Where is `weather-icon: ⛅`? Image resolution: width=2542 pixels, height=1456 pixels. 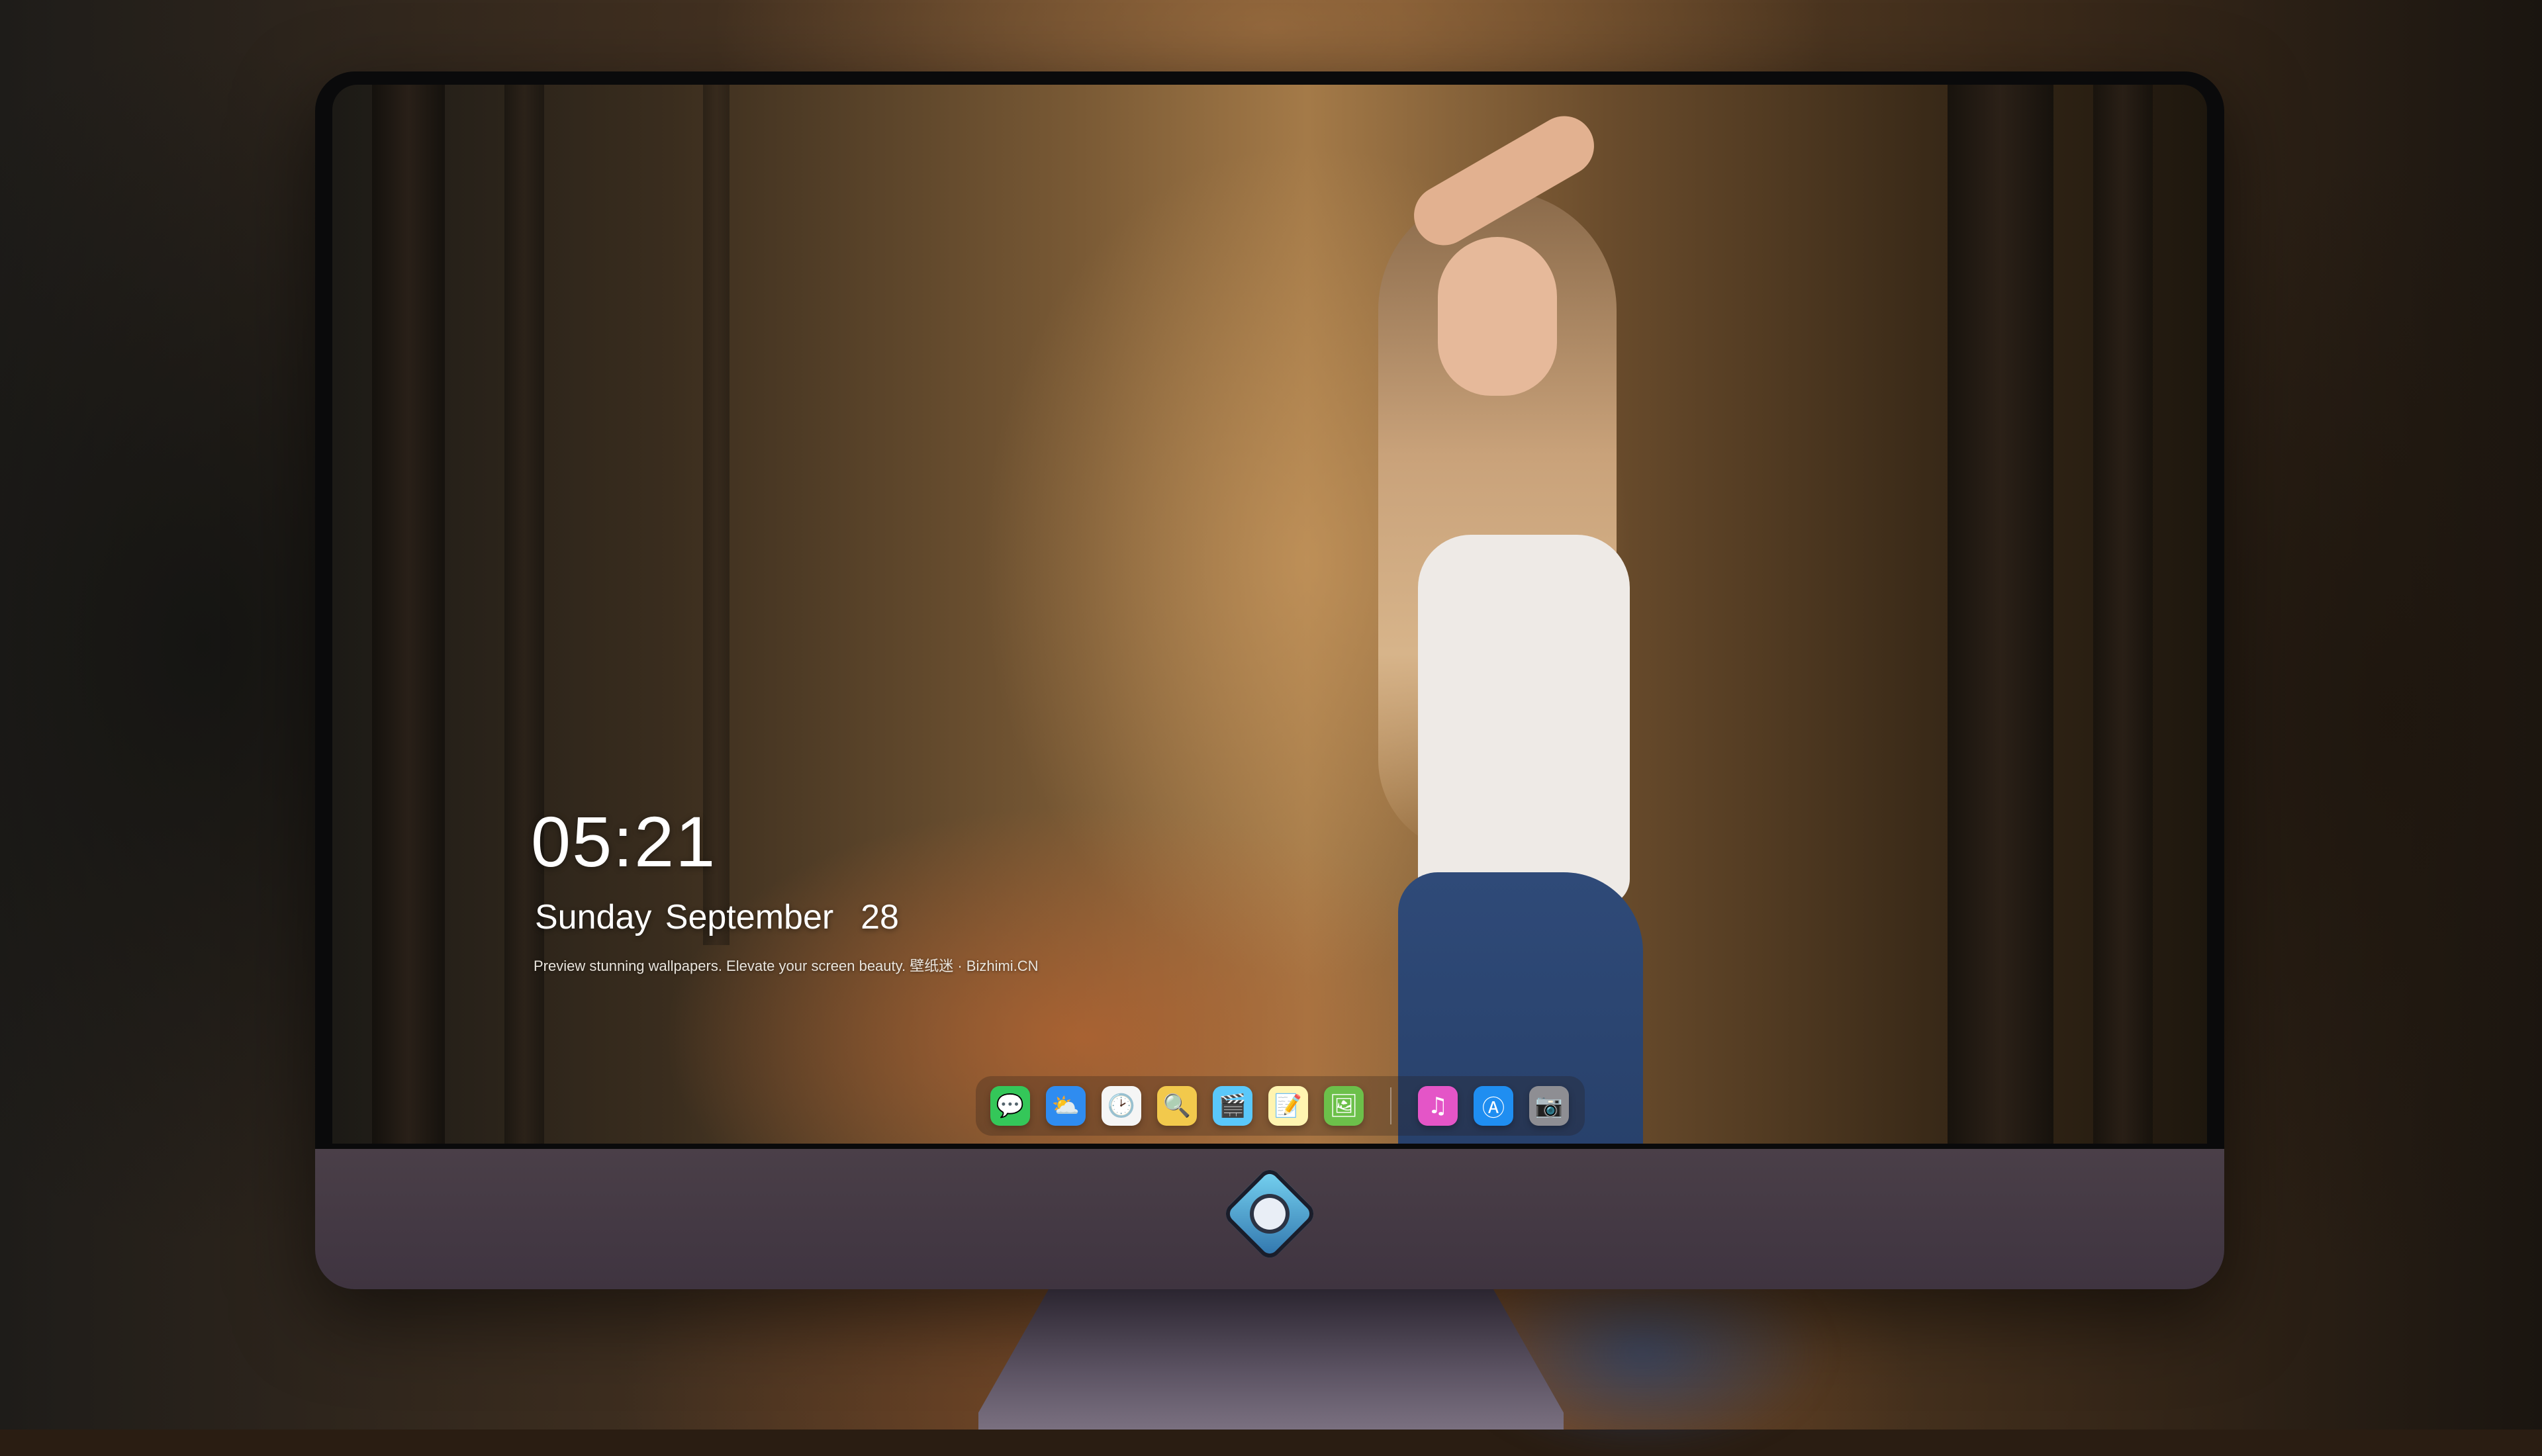
weather-icon: ⛅ is located at coordinates (1066, 1106).